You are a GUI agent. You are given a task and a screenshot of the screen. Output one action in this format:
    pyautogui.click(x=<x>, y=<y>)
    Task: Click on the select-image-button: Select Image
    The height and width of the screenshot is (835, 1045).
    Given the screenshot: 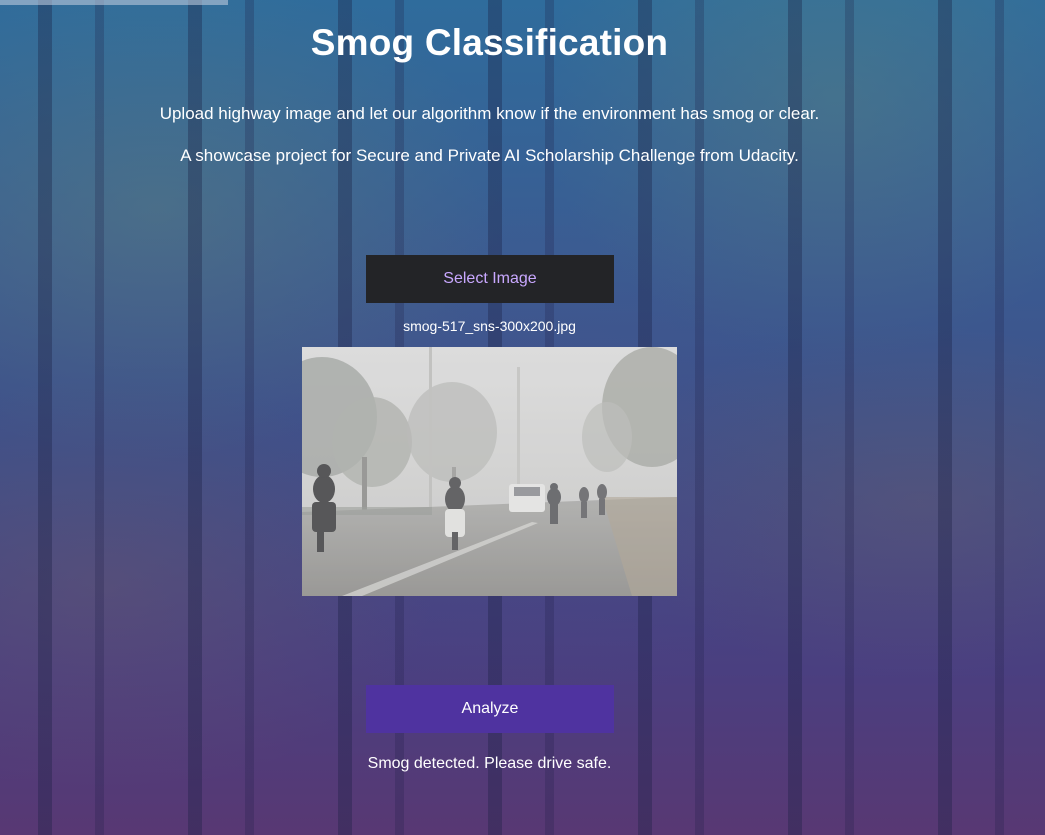 What is the action you would take?
    pyautogui.click(x=490, y=279)
    